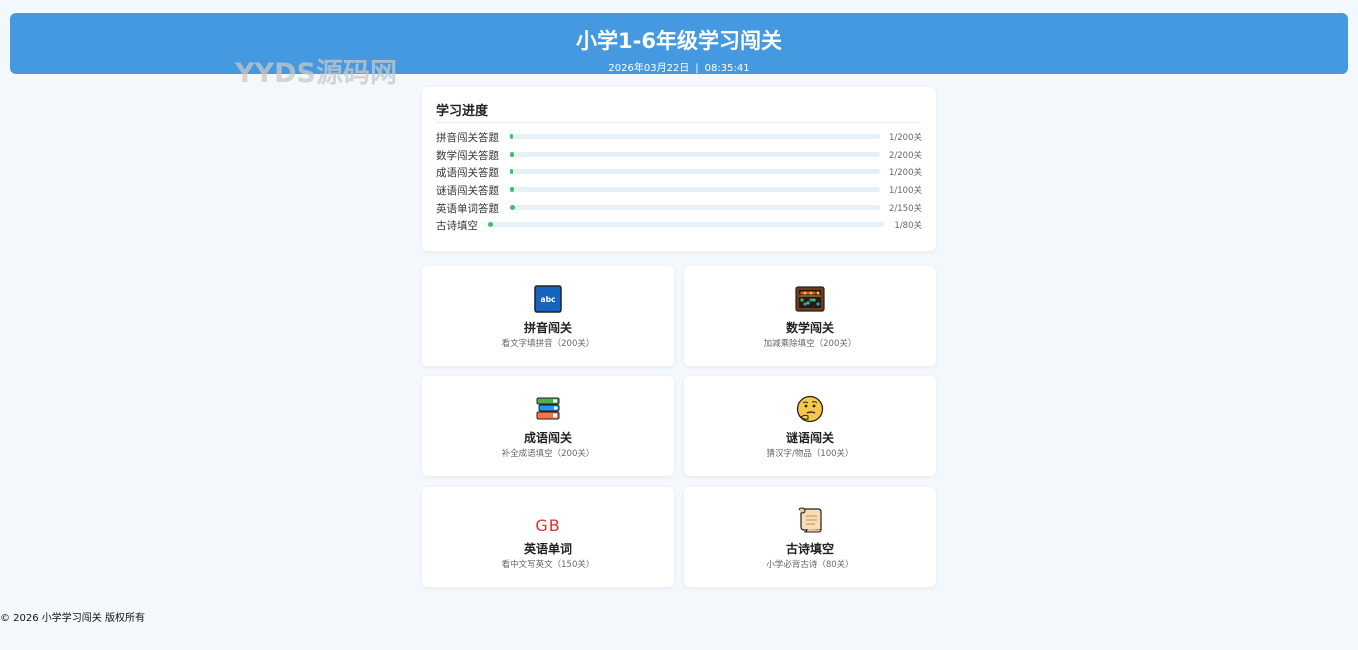  What do you see at coordinates (810, 426) in the screenshot?
I see `tile-riddle: 谜语闯关 猜汉字/物品（100关）` at bounding box center [810, 426].